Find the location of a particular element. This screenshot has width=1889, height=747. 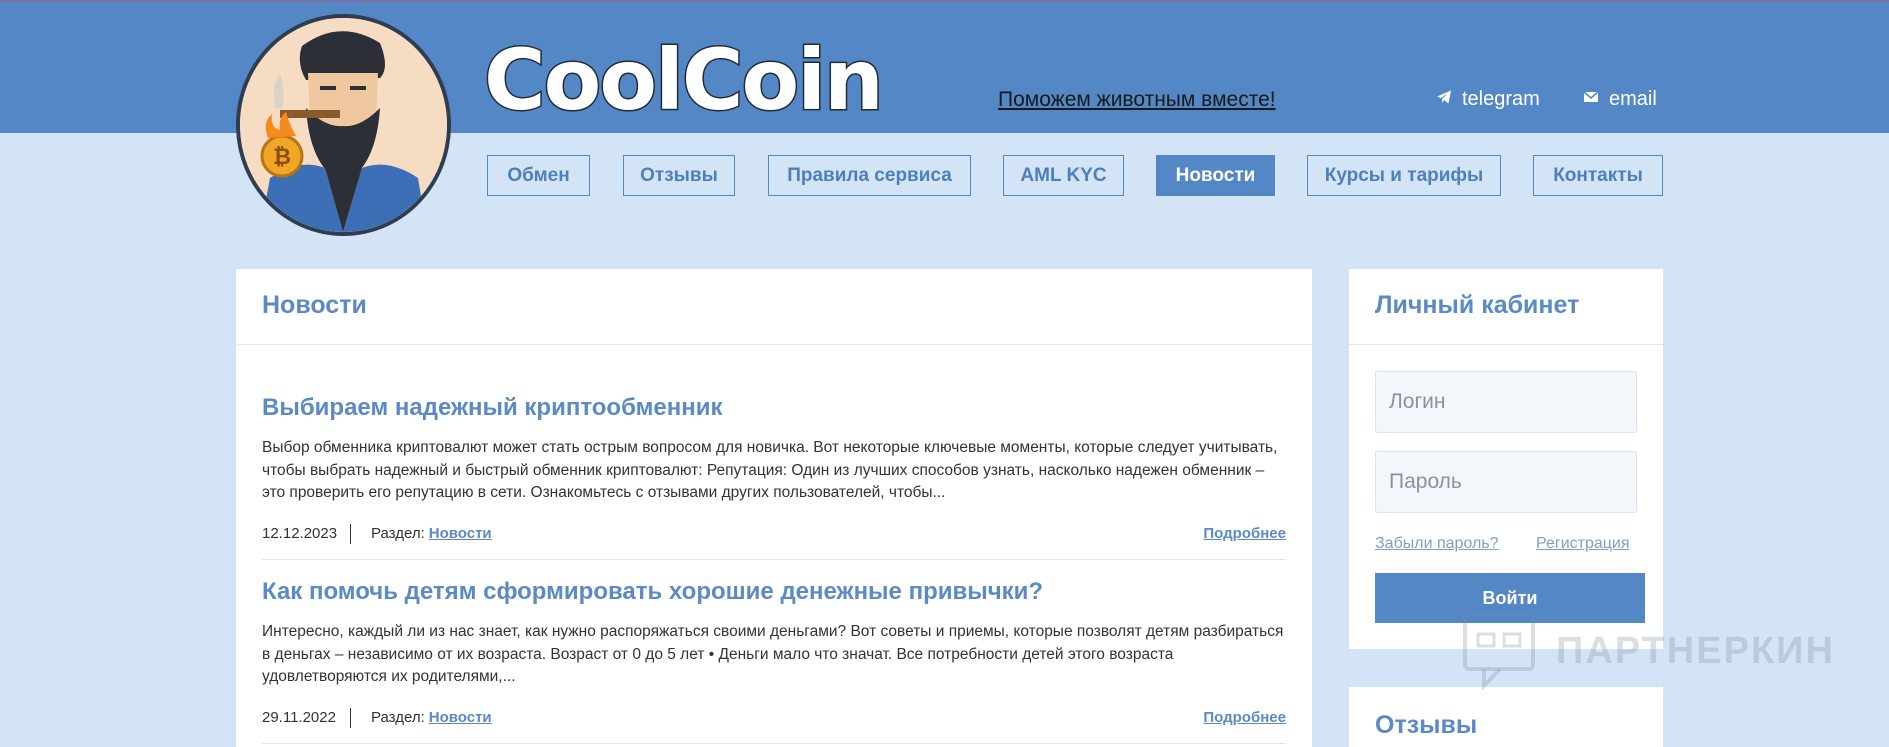

nav-reviews: Отзывы is located at coordinates (679, 175).